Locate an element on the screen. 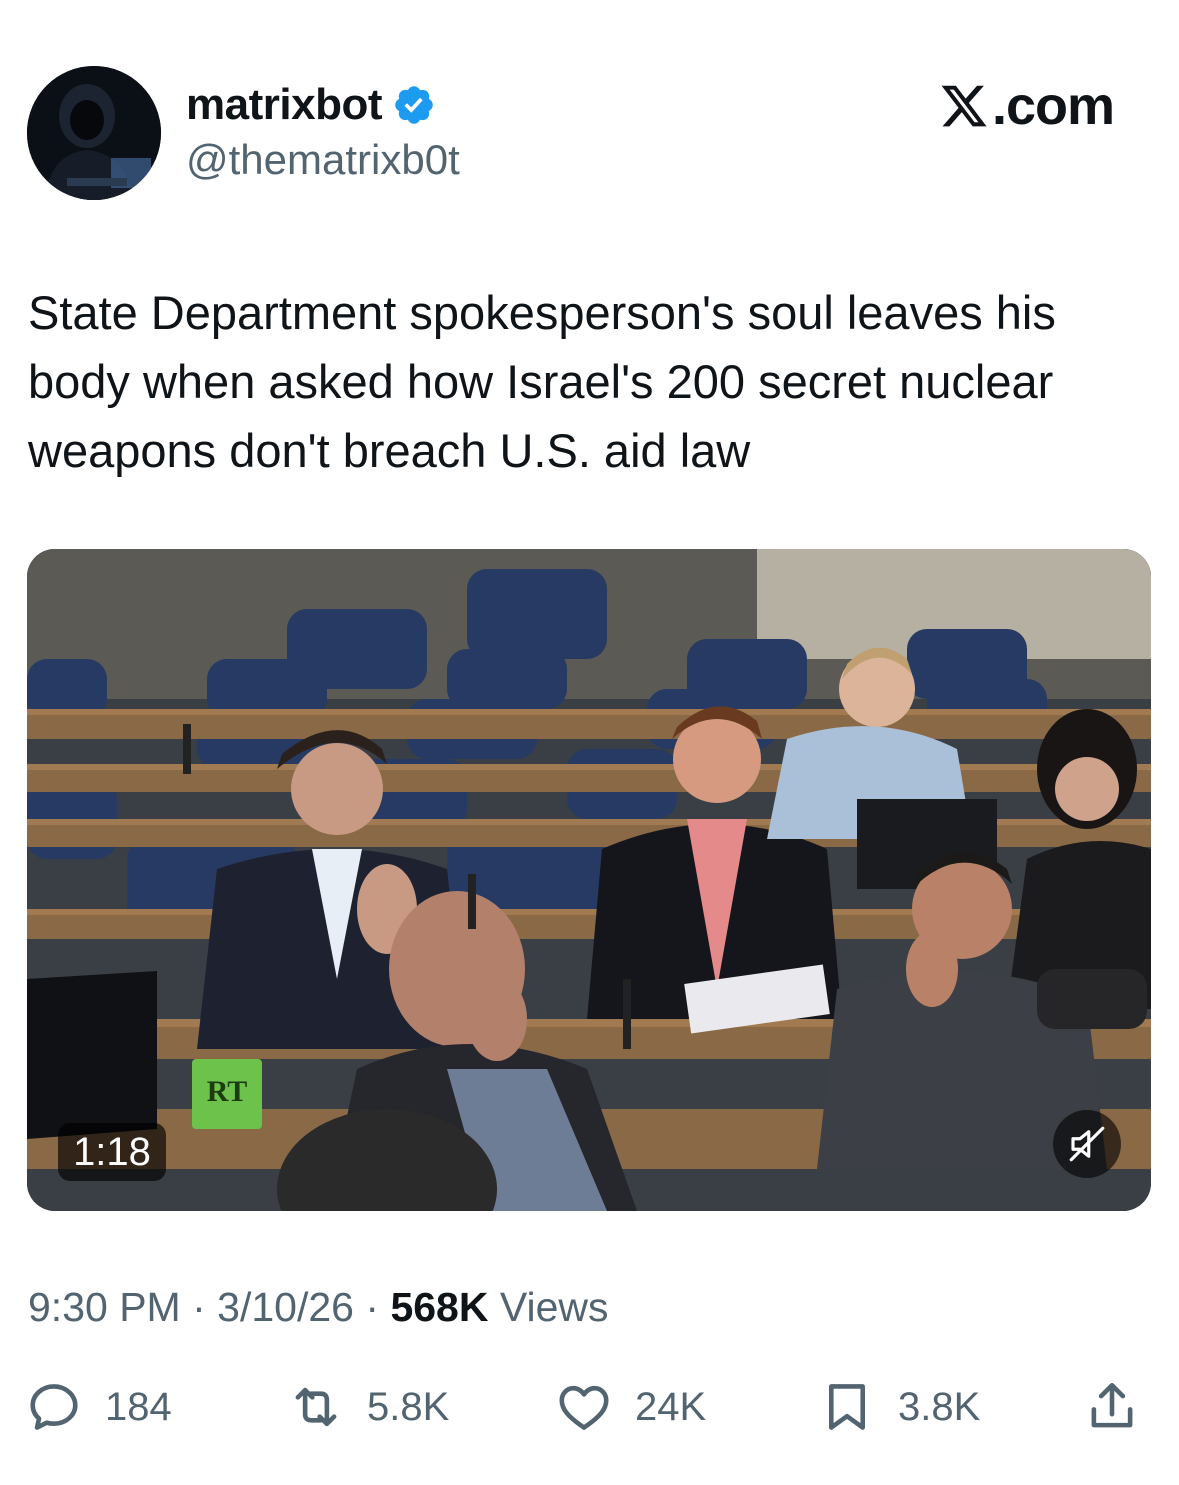 This screenshot has height=1485, width=1179. bookmark-icon is located at coordinates (847, 1407).